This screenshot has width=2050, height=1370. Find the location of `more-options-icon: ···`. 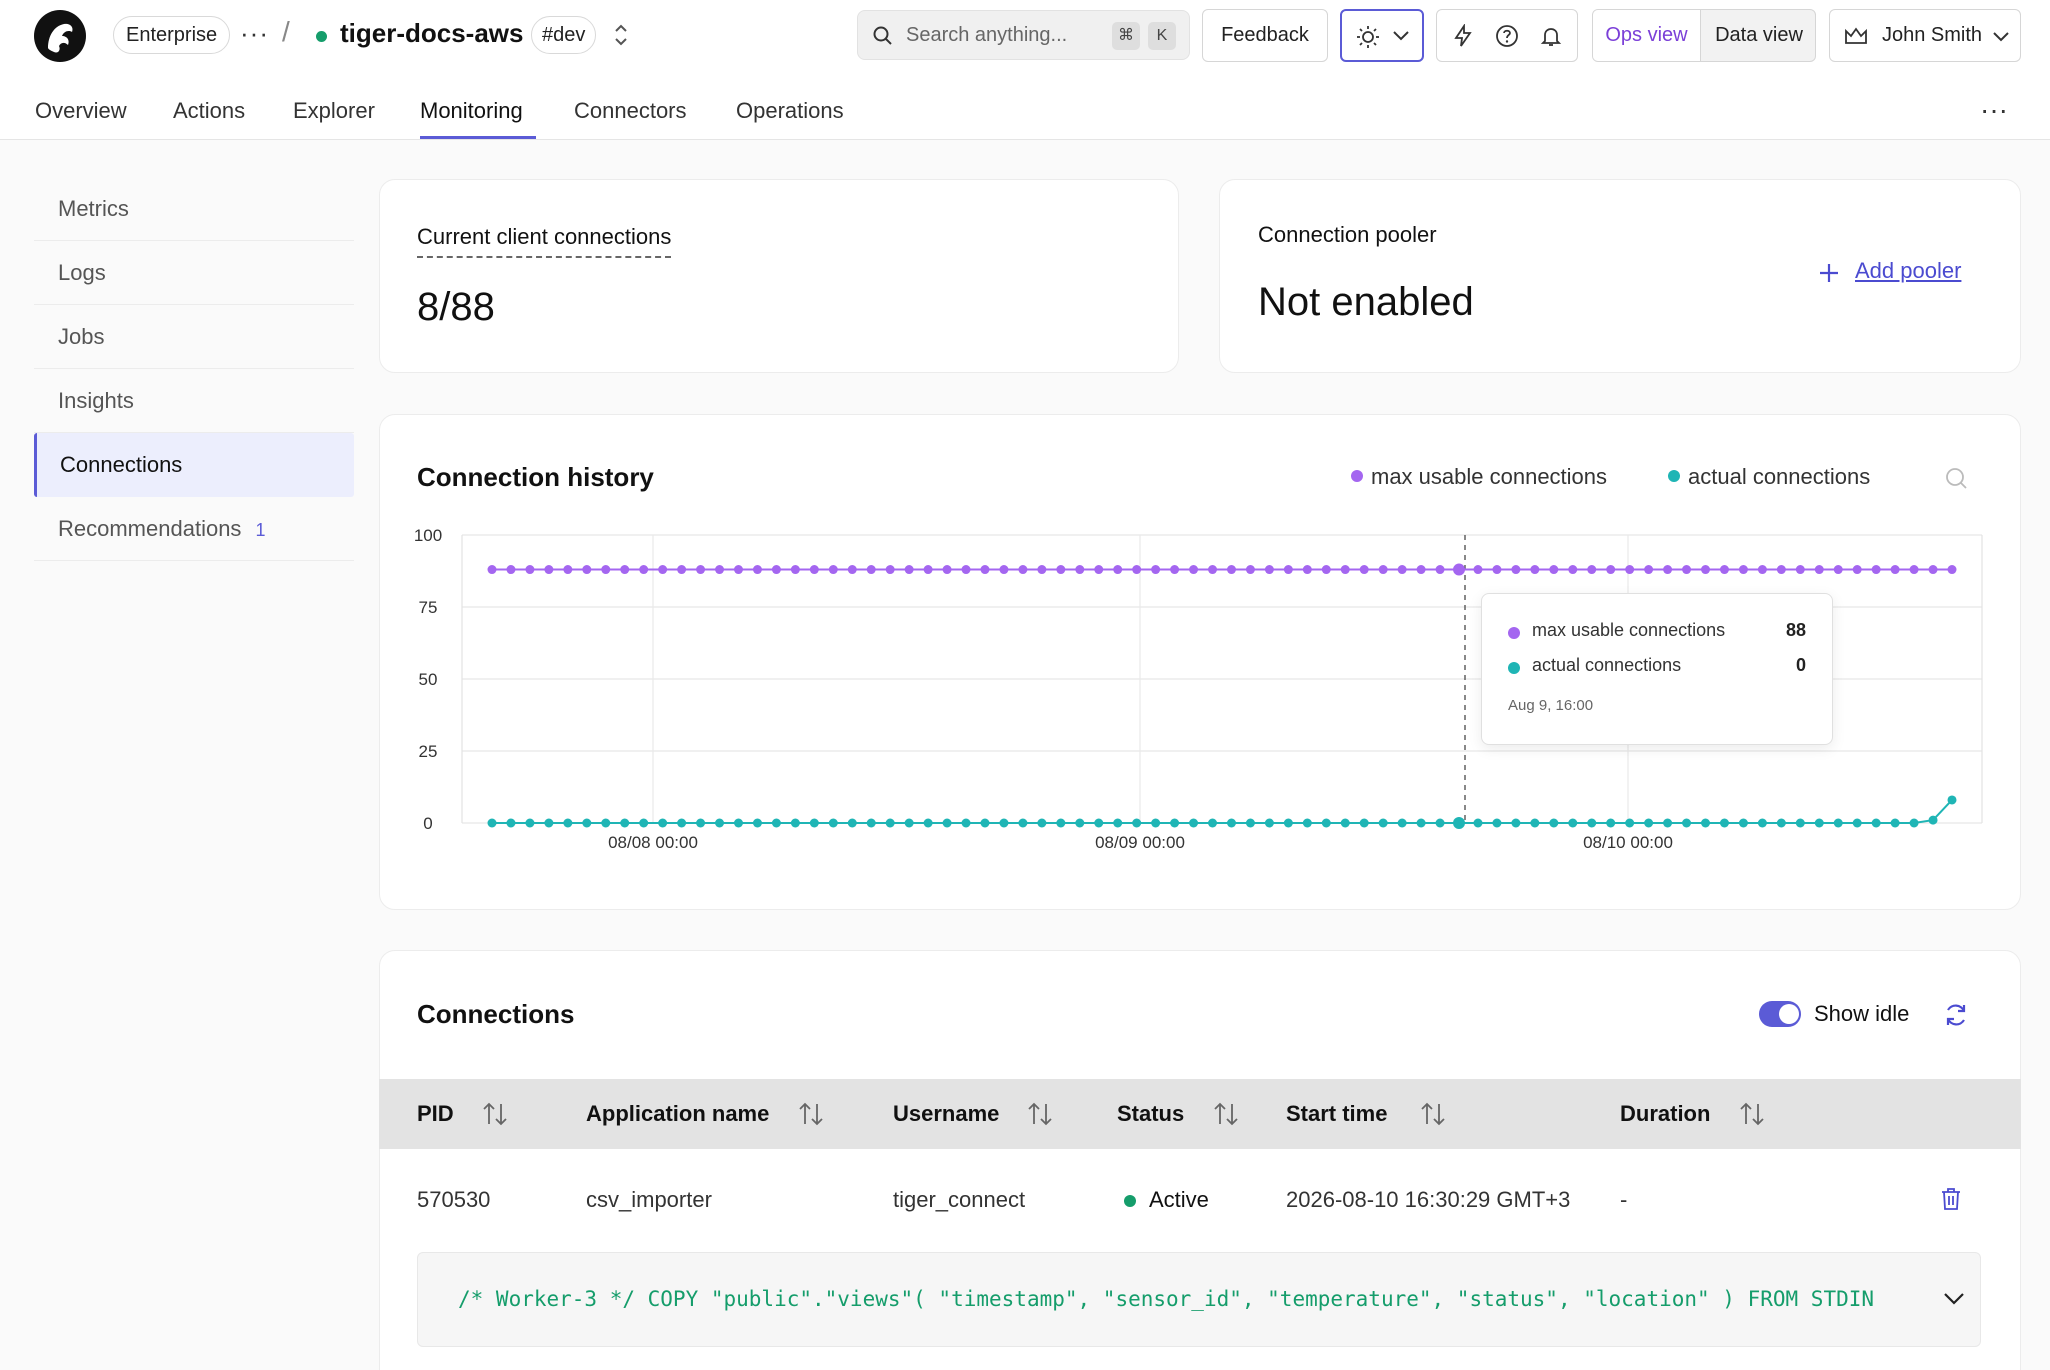

more-options-icon: ··· is located at coordinates (1994, 110).